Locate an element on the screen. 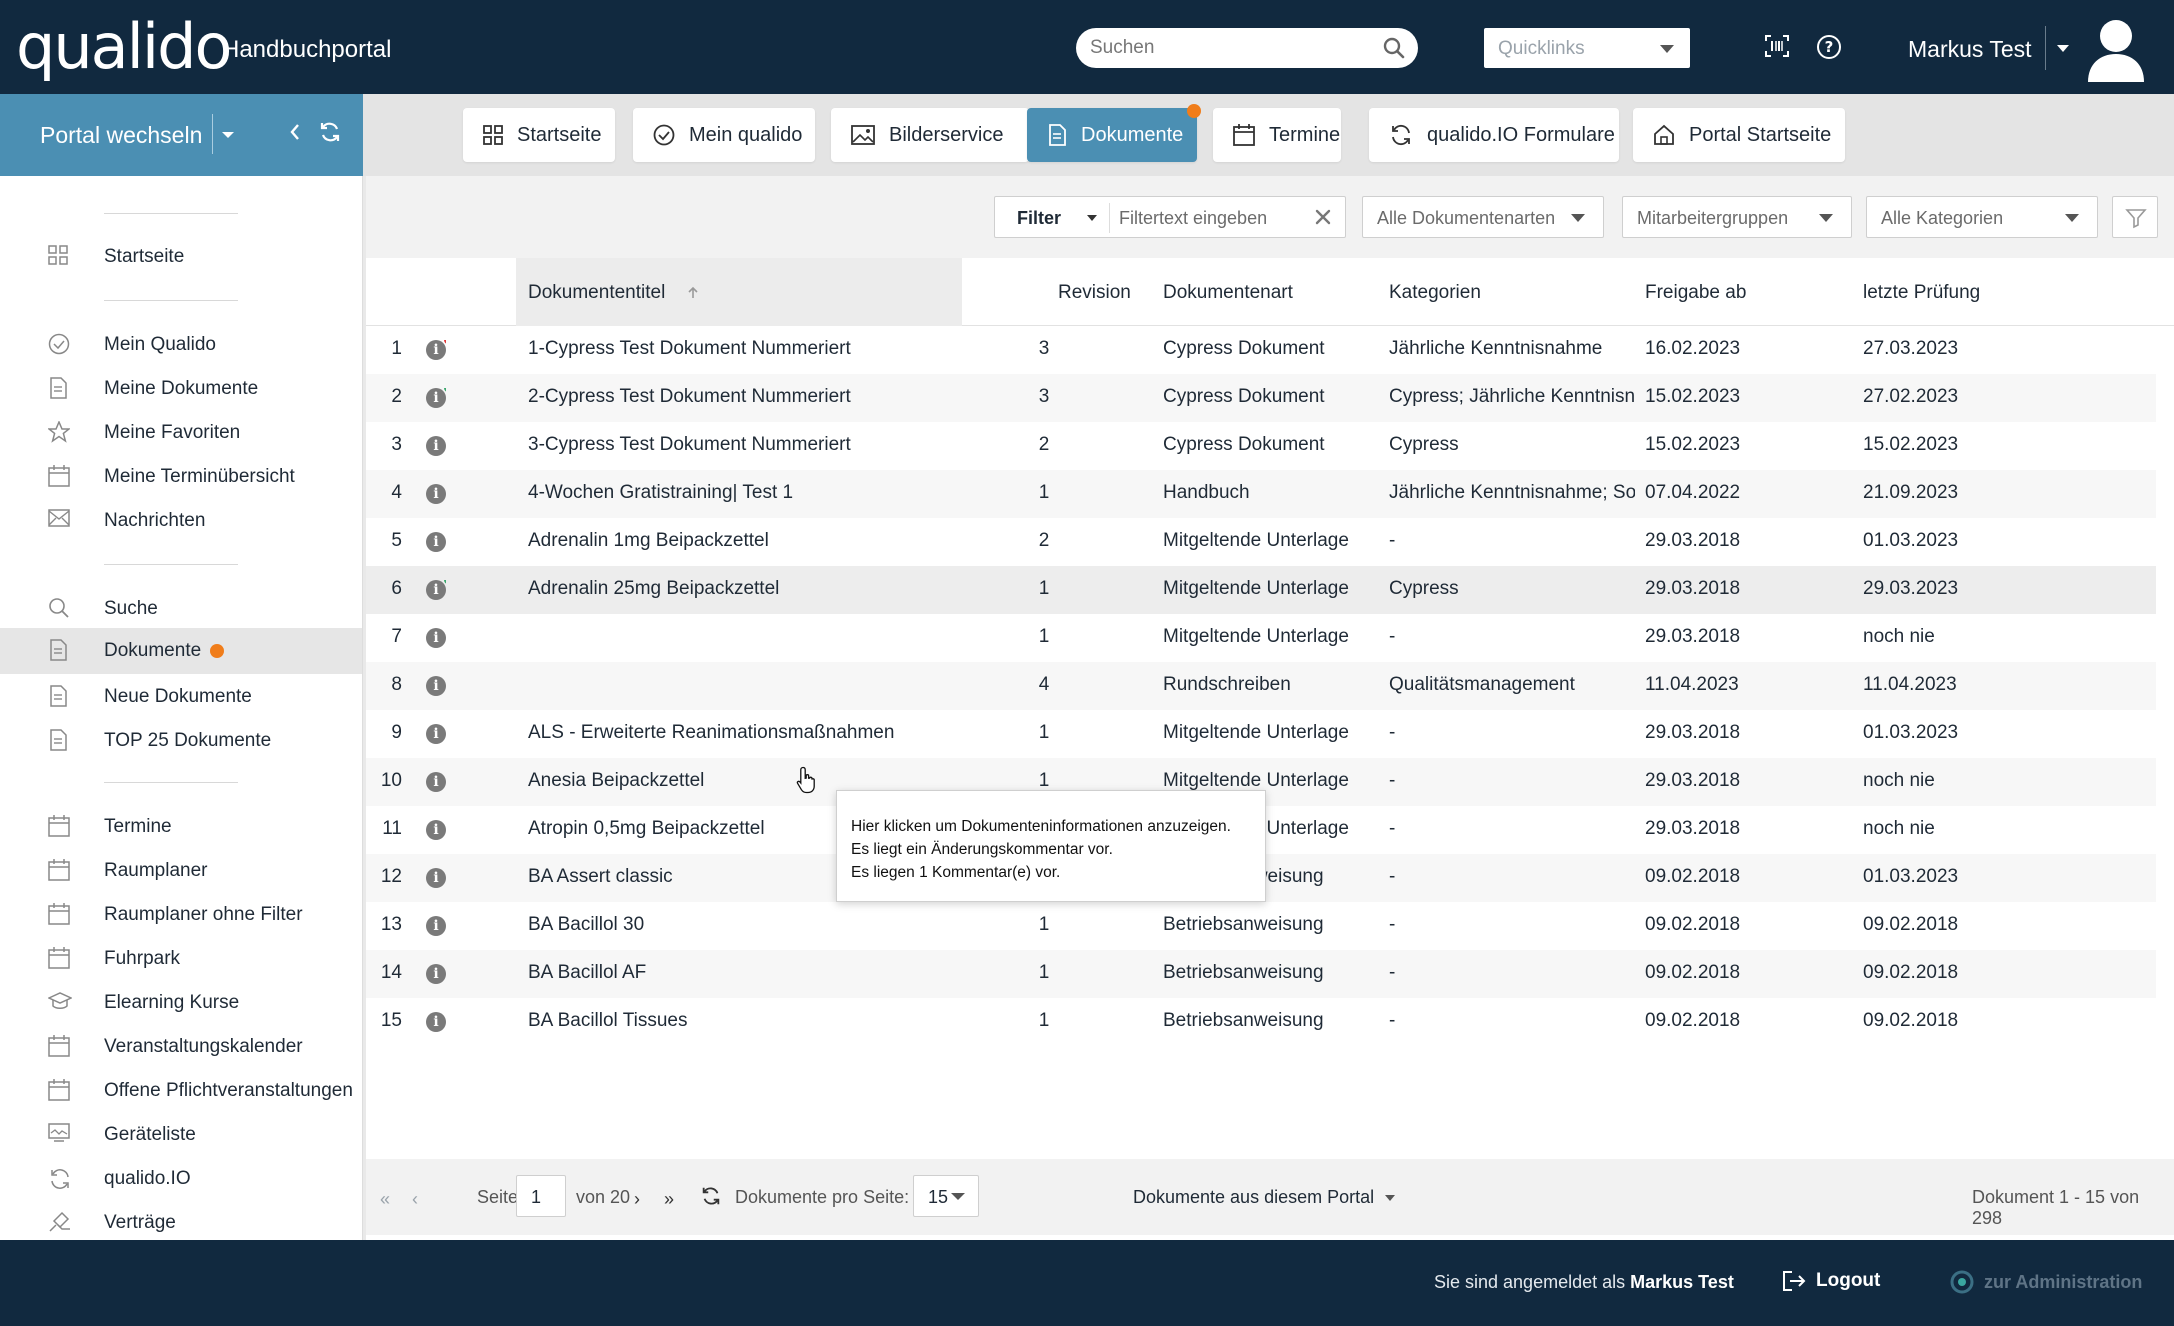  column-header-document-type: Dokumentenart is located at coordinates (1228, 293).